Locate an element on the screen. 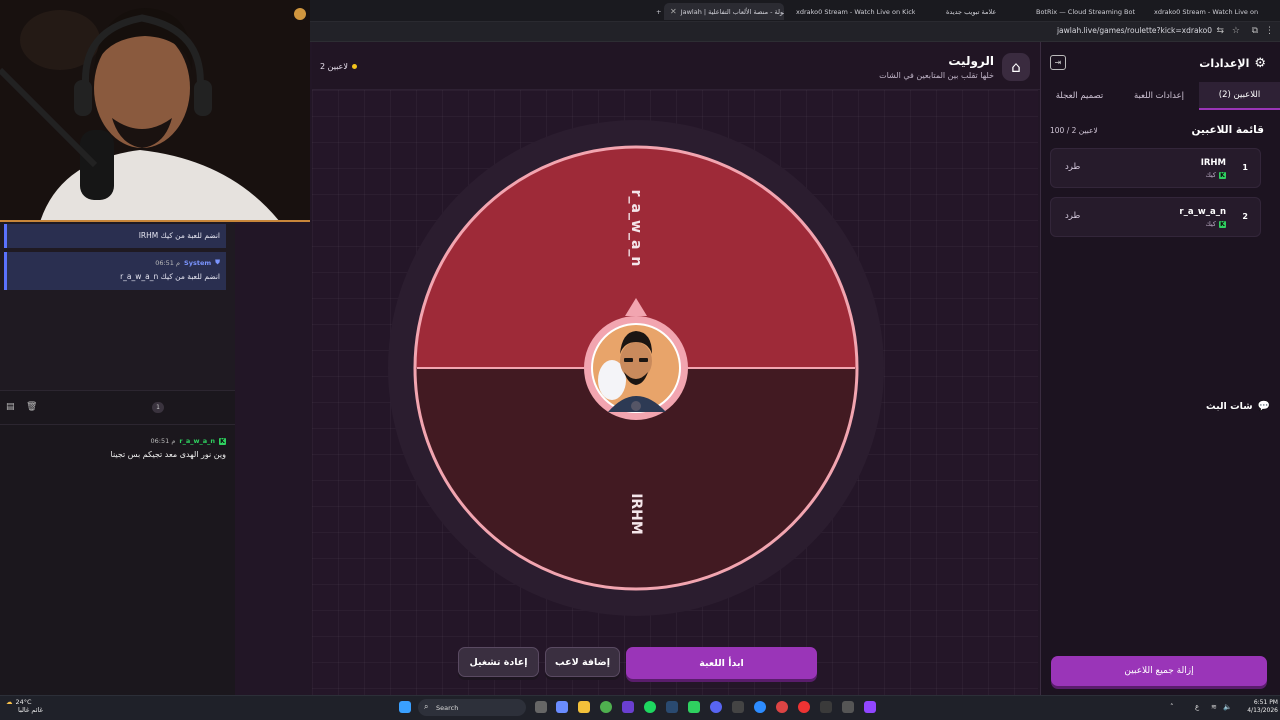  chat-message-meta: 06:51 م r_a_w_a_n K is located at coordinates (116, 441).